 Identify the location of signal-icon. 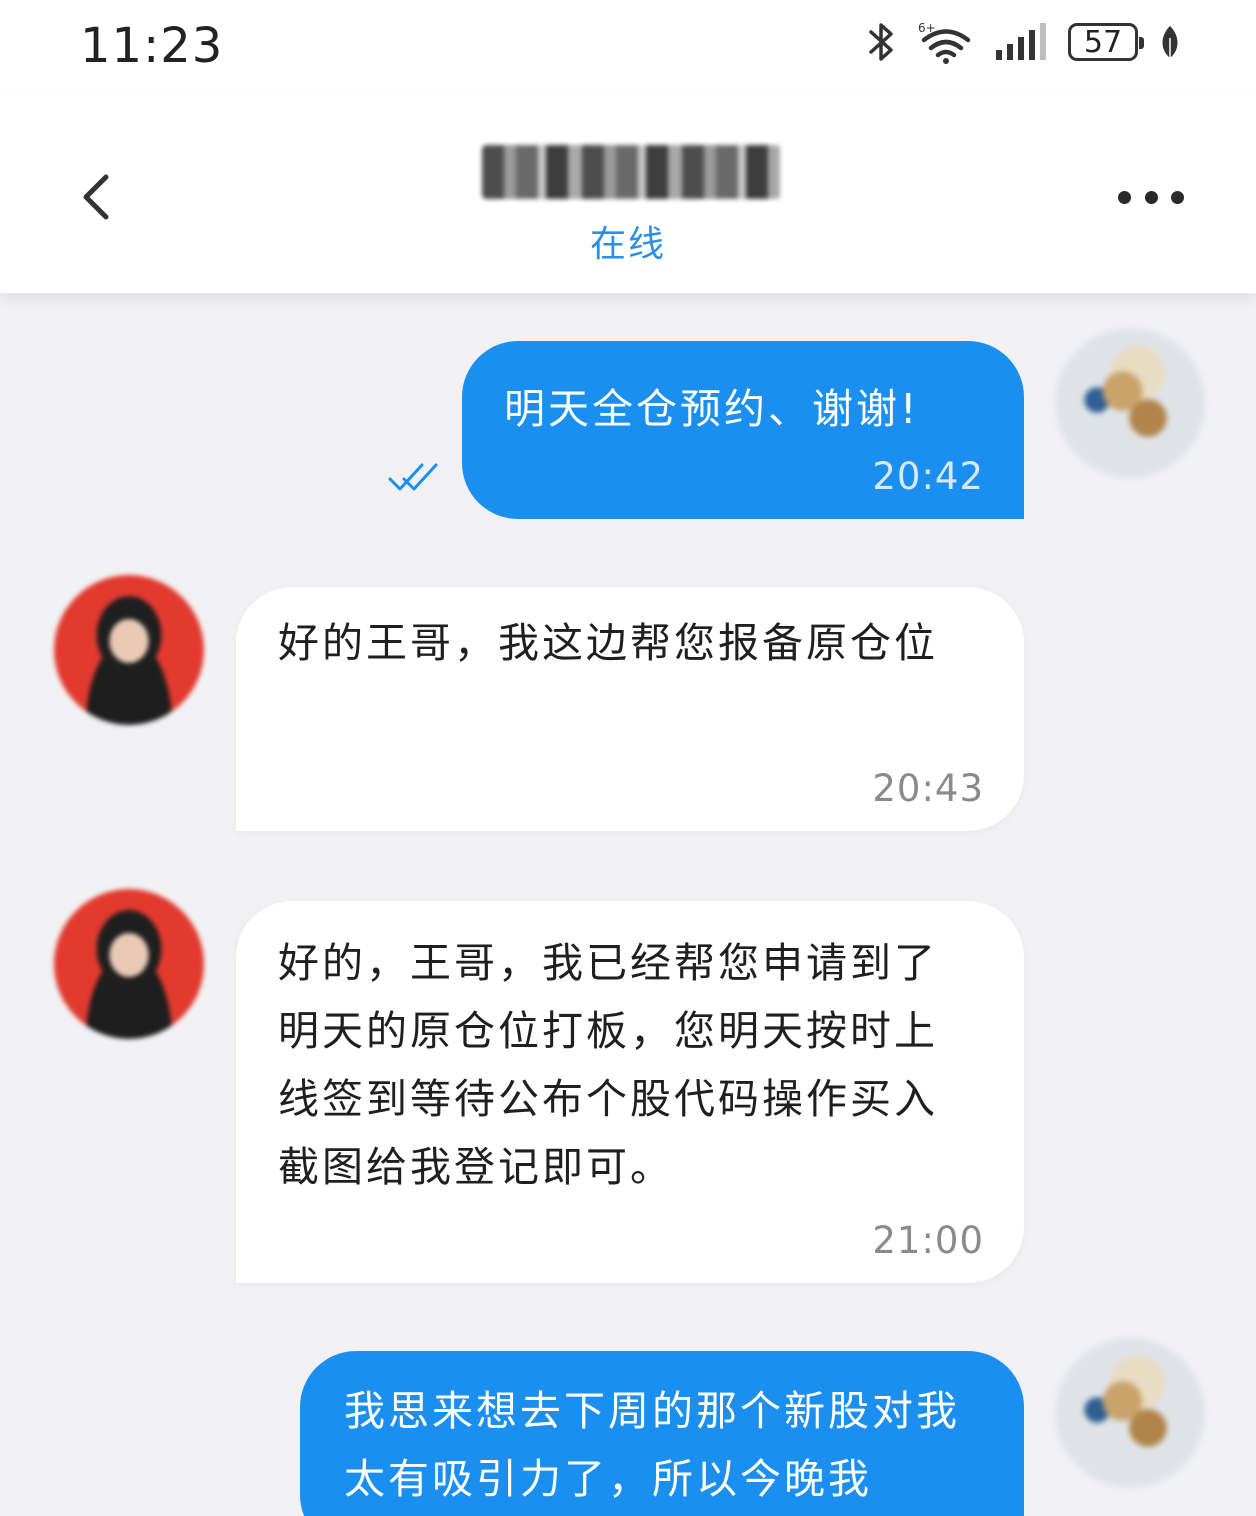
(1021, 41).